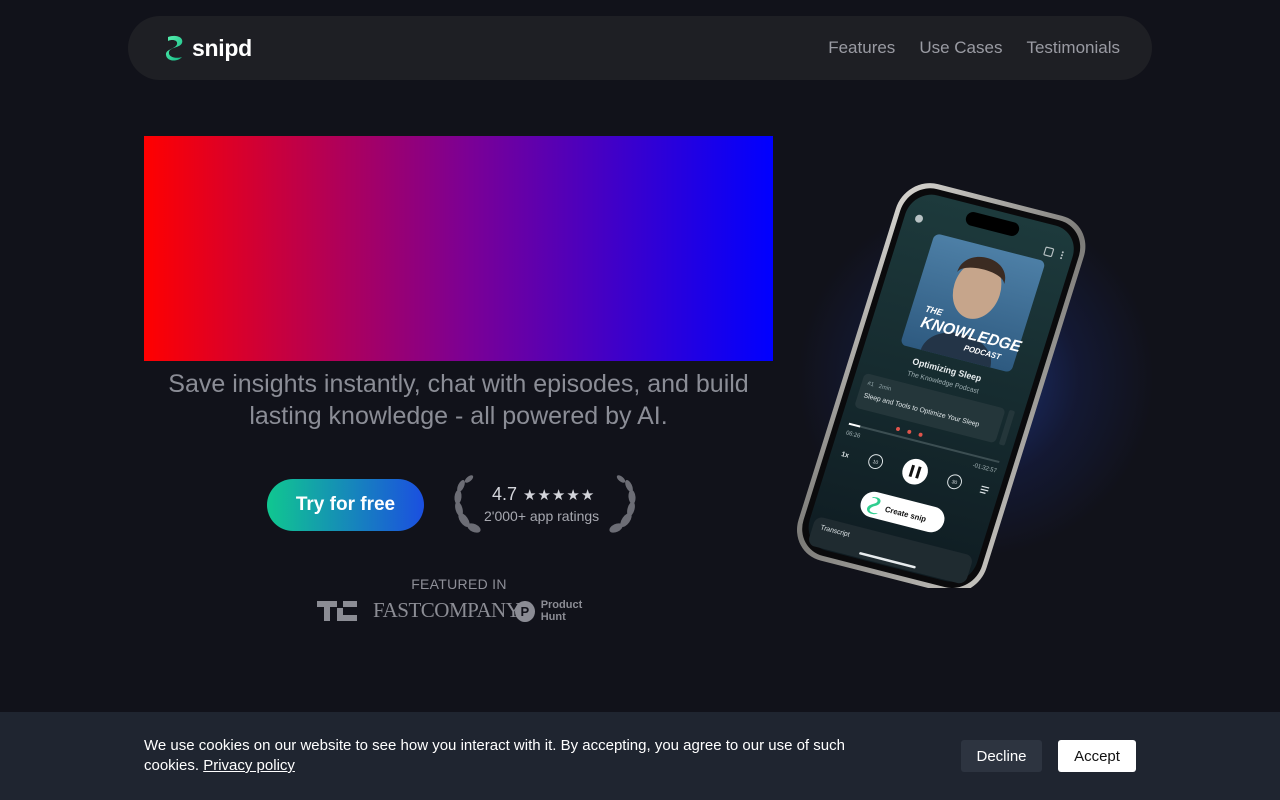 The image size is (1280, 800). Describe the element at coordinates (249, 765) in the screenshot. I see `privacy-policy-link: Privacy policy` at that location.